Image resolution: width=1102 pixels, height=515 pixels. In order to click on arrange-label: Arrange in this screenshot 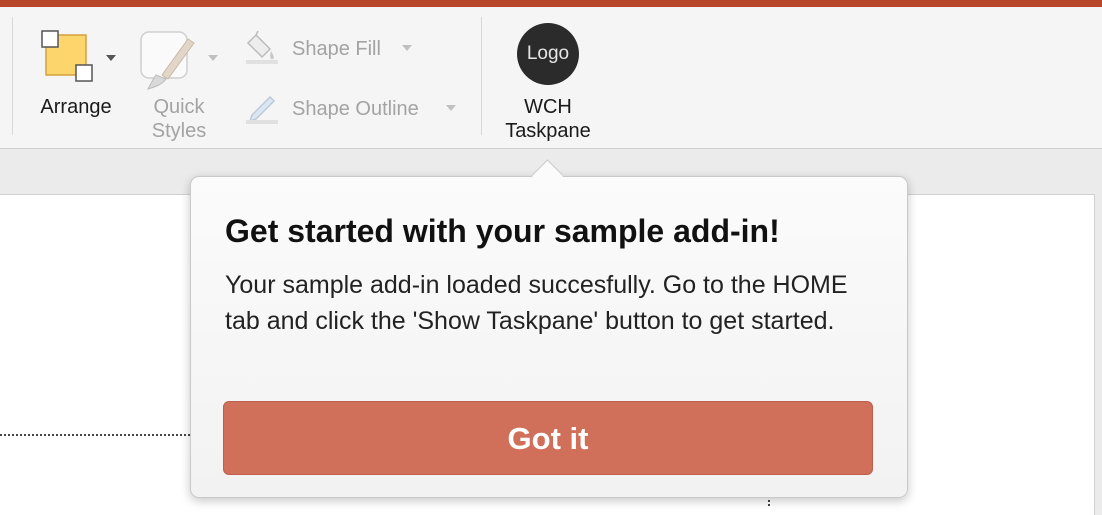, I will do `click(76, 107)`.